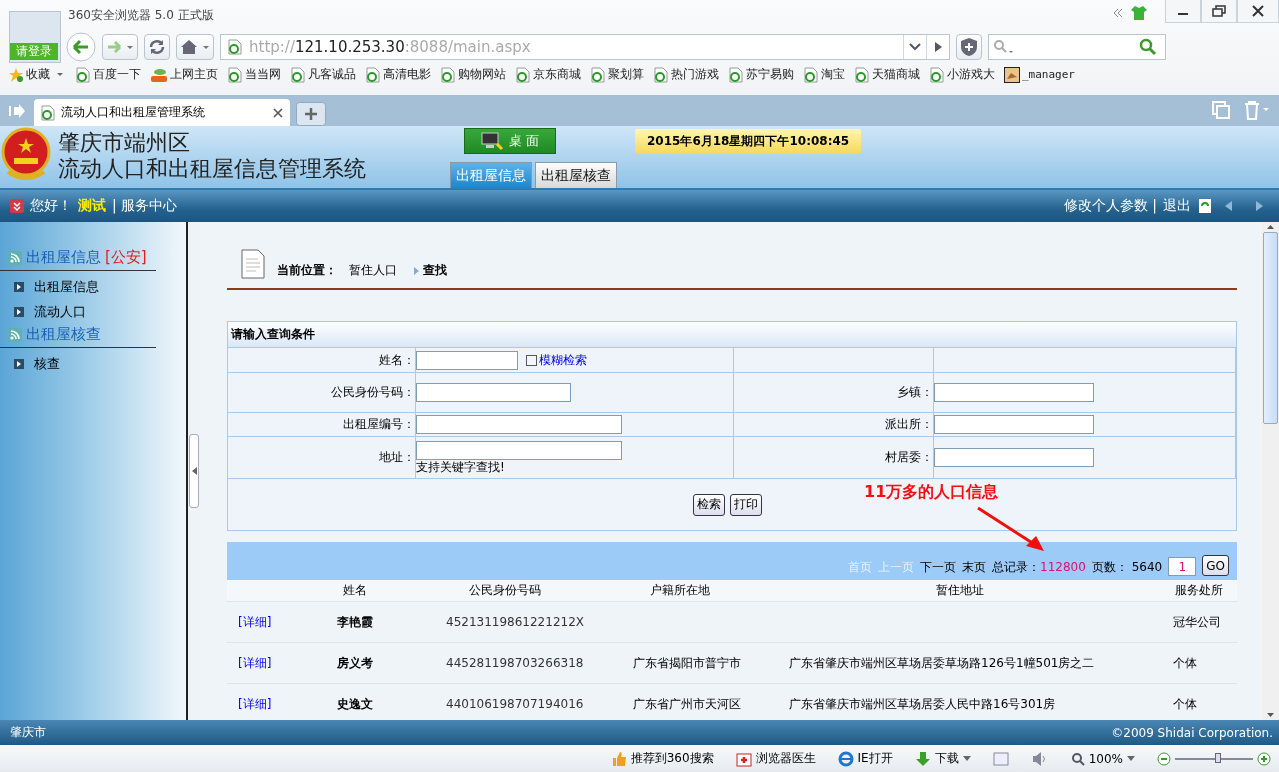 The width and height of the screenshot is (1279, 772). Describe the element at coordinates (323, 74) in the screenshot. I see `bookmark-item: 凡客诚品` at that location.